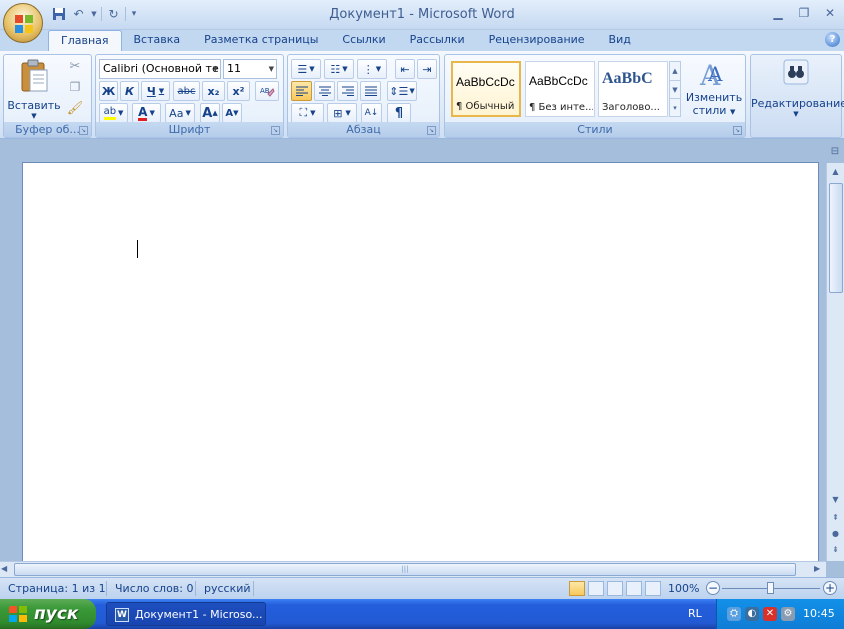 This screenshot has width=844, height=629. What do you see at coordinates (835, 534) in the screenshot?
I see `select-browse-object-button: ●` at bounding box center [835, 534].